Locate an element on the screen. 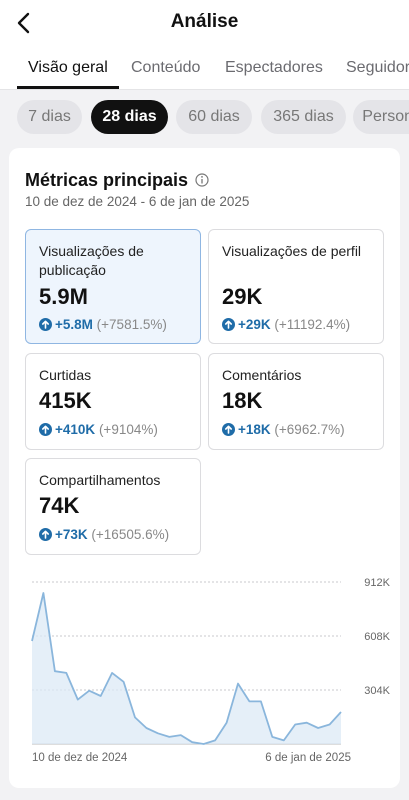 This screenshot has width=409, height=800. metric-label: Curtidas is located at coordinates (65, 375).